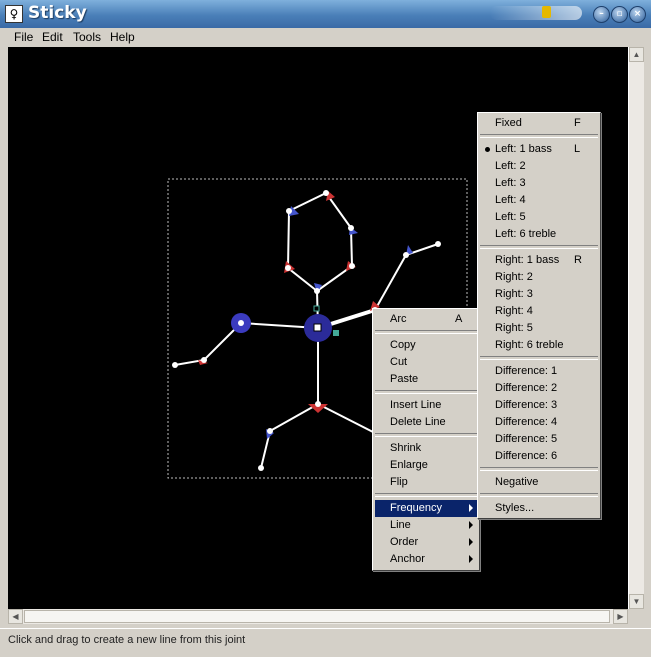 The width and height of the screenshot is (651, 657). What do you see at coordinates (52, 37) in the screenshot?
I see `menu-edit: Edit` at bounding box center [52, 37].